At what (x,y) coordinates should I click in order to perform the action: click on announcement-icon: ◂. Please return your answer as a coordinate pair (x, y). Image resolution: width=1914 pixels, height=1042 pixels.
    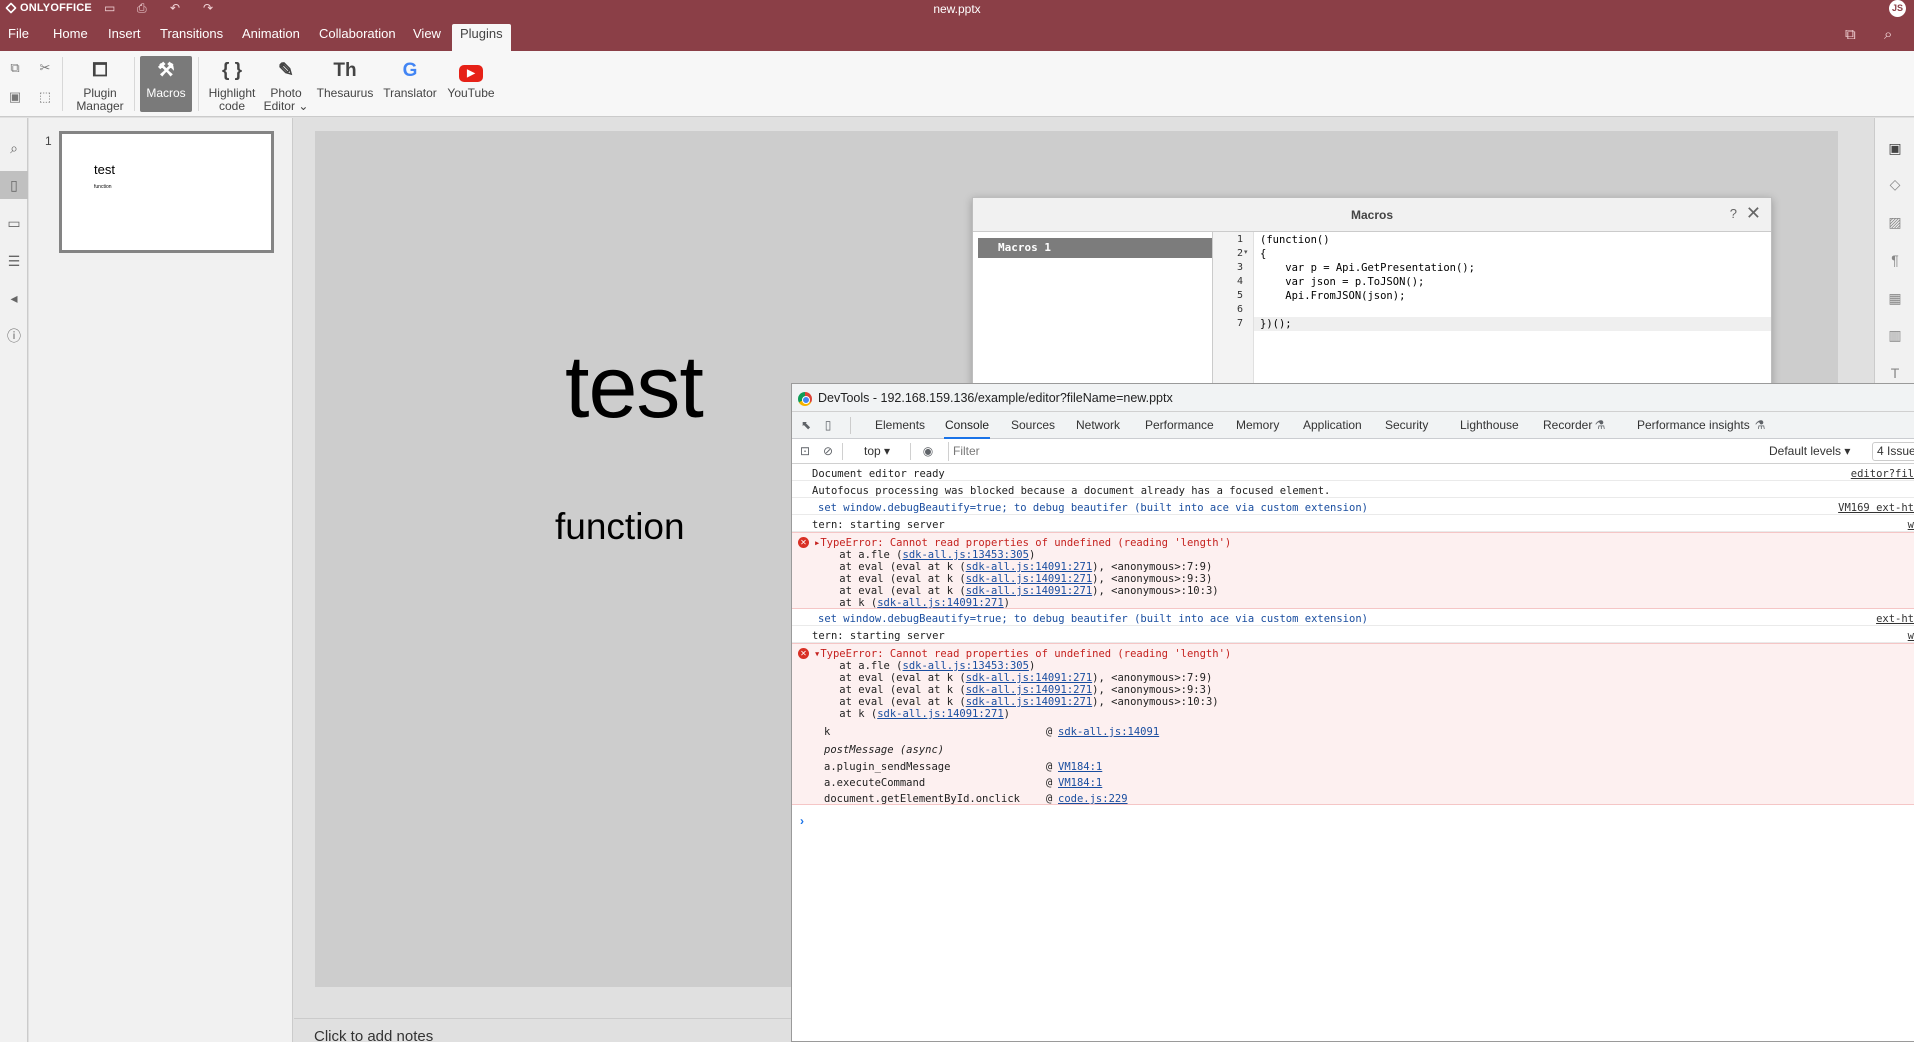
    Looking at the image, I should click on (14, 298).